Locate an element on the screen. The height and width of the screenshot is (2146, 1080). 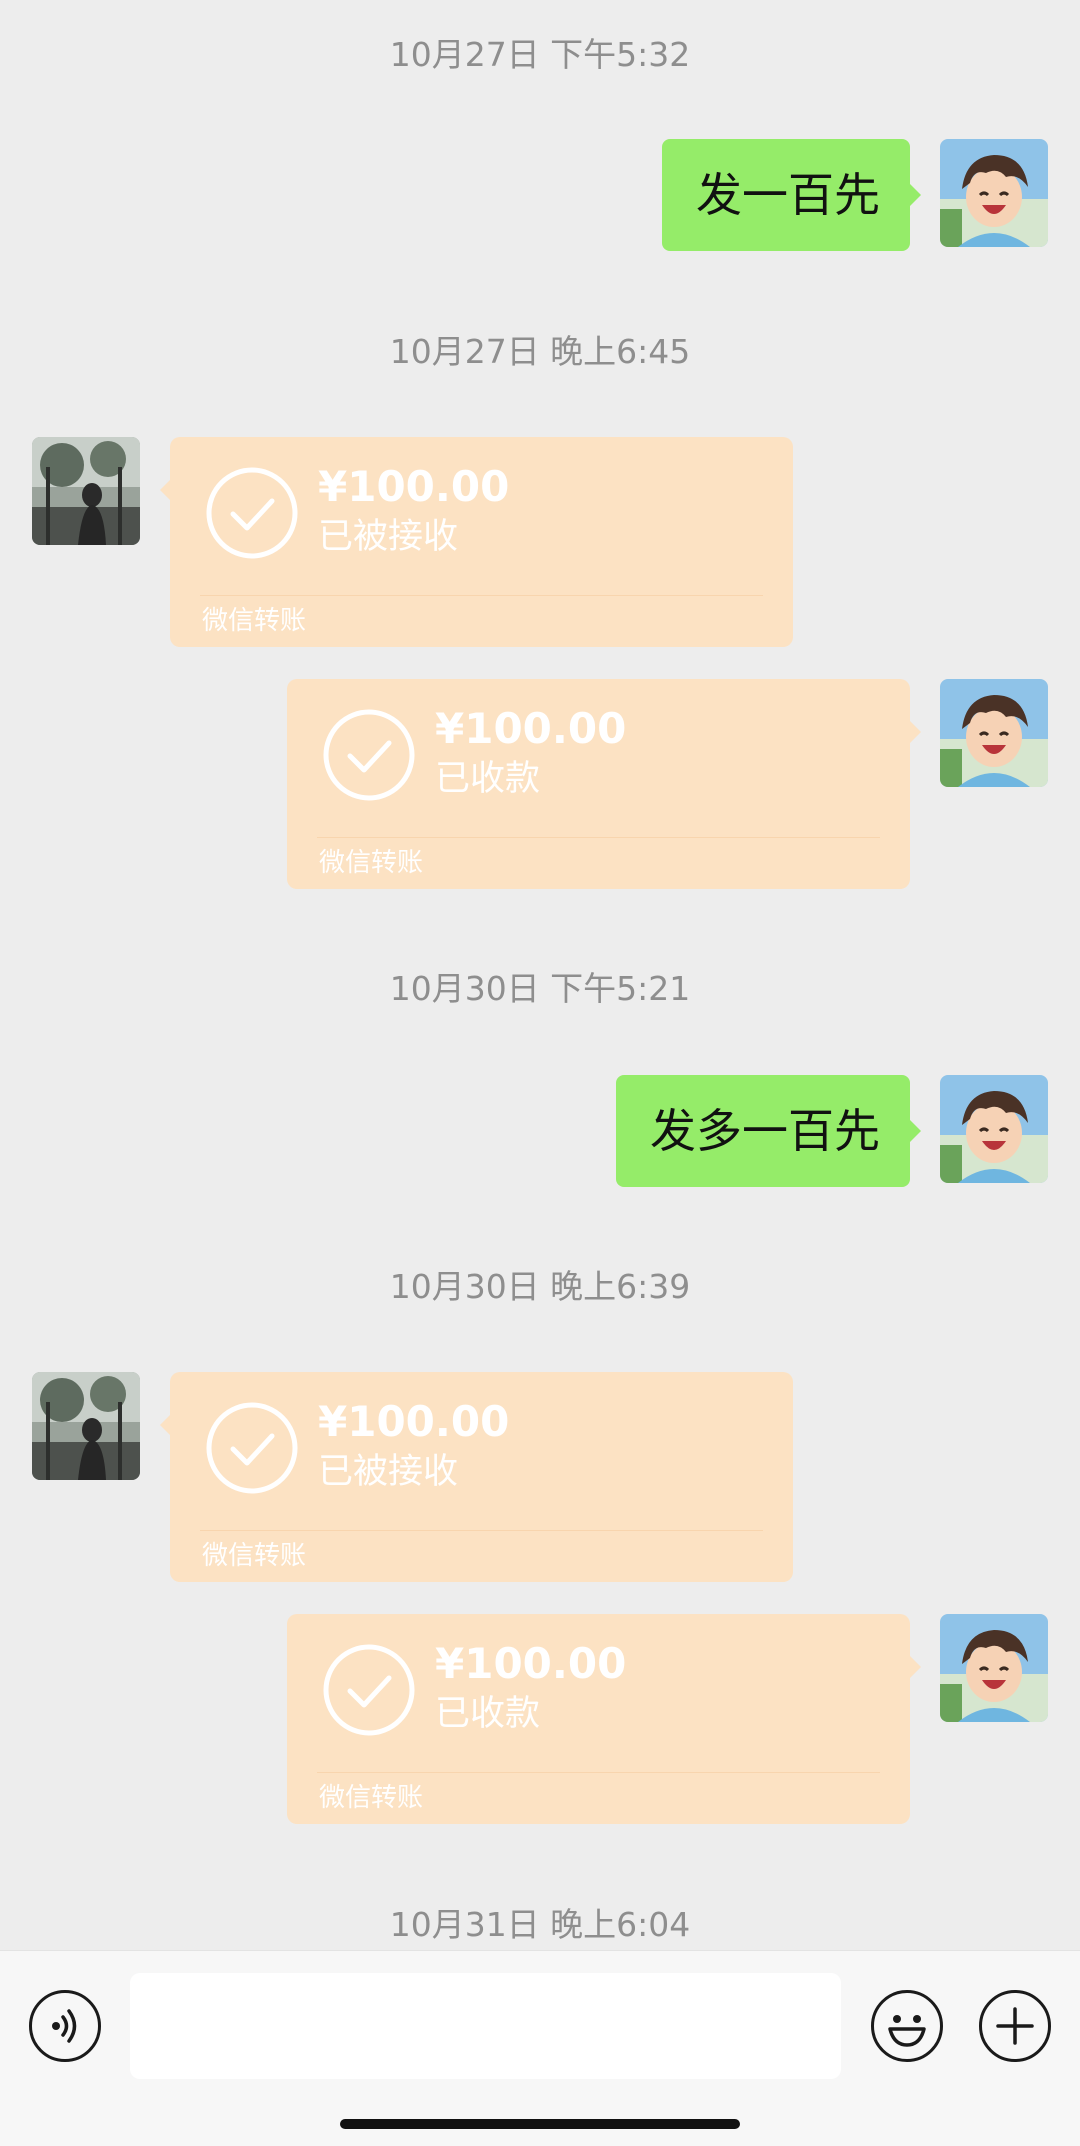
voice-icon is located at coordinates (64, 2026).